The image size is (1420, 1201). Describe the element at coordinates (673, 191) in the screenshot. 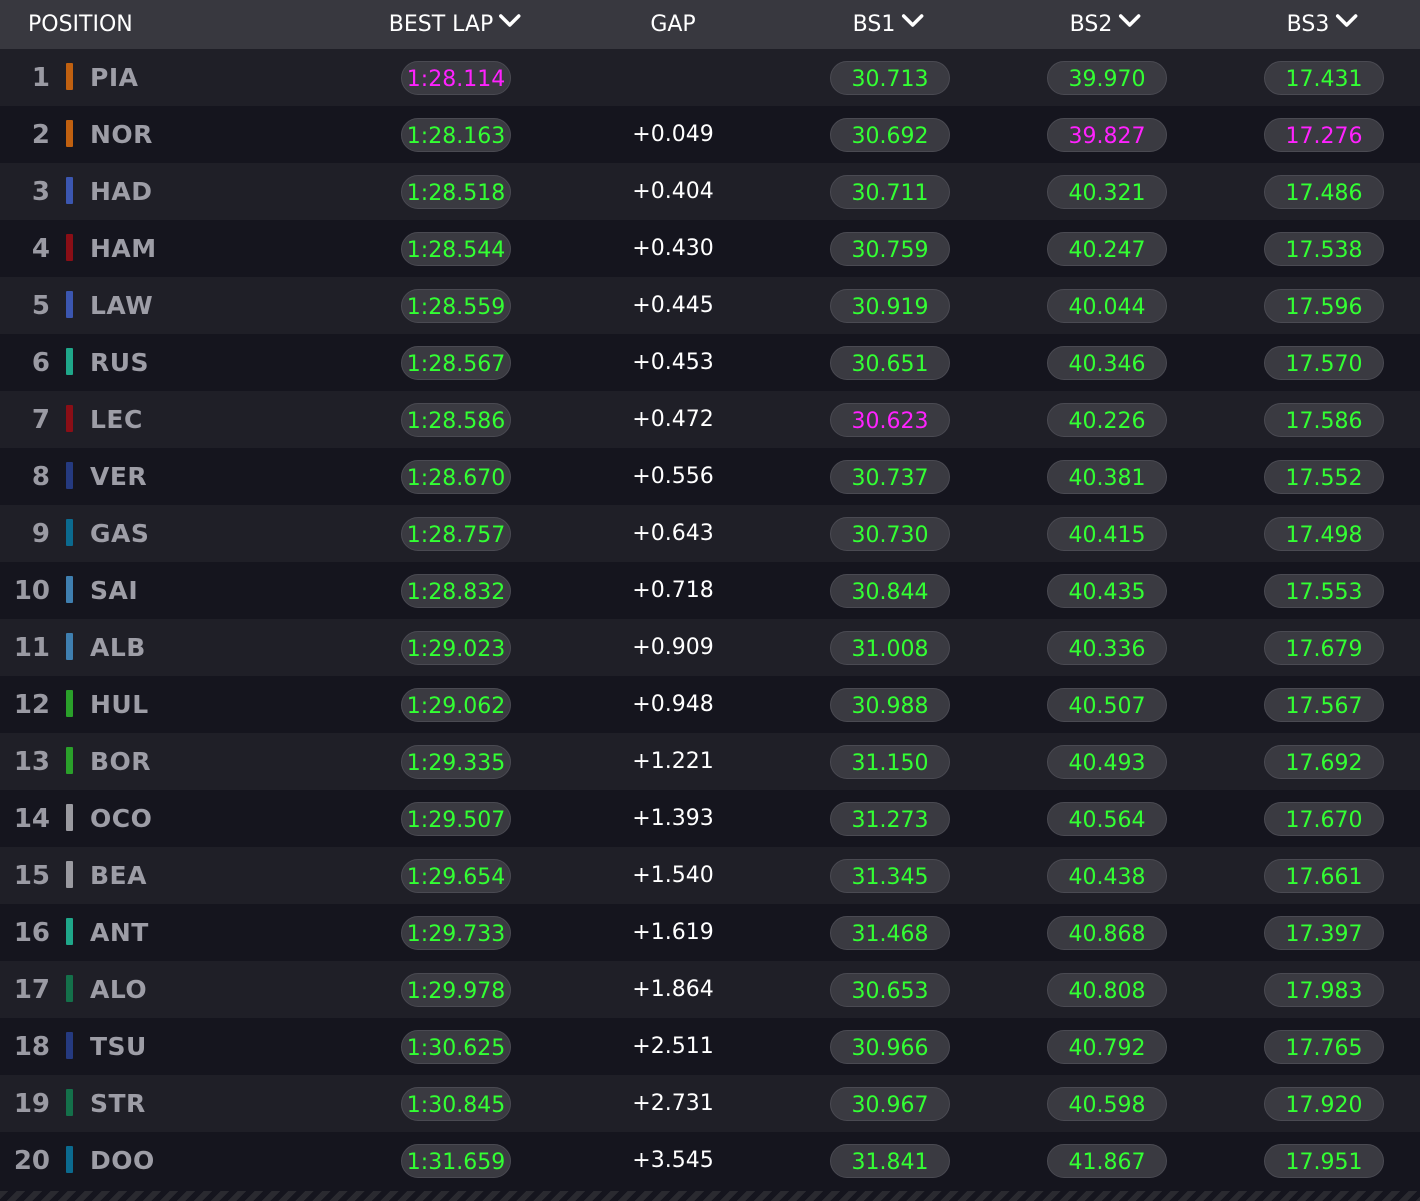

I see `gap-value: +0.404` at that location.